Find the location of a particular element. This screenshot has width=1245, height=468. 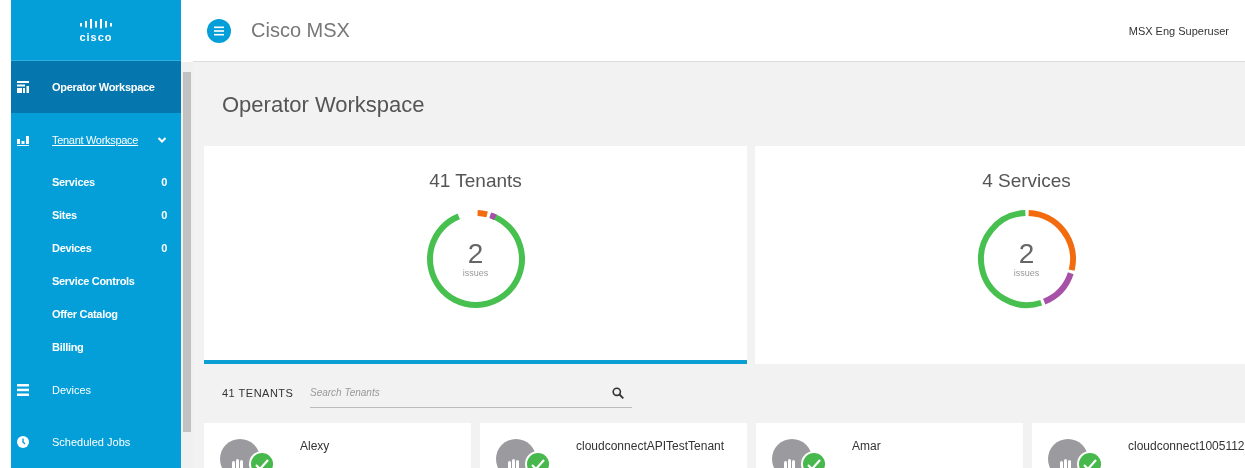

logo-text: cisco is located at coordinates (96, 37).